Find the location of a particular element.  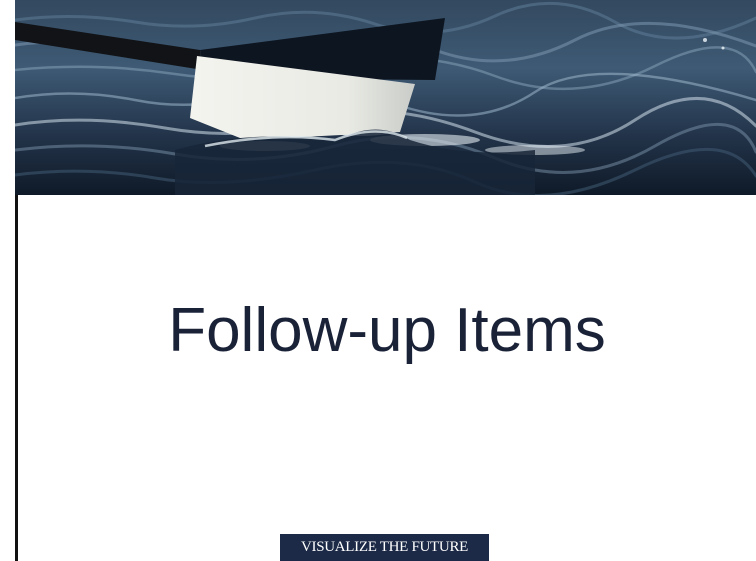

slide-title: Follow-up Items is located at coordinates (387, 330).